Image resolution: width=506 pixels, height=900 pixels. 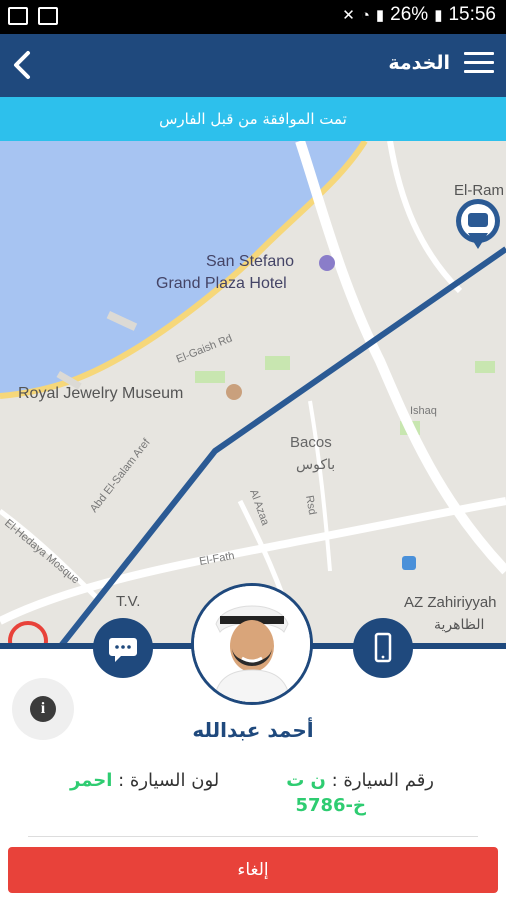 I want to click on car-number-value: خ-5786, so click(x=330, y=805).